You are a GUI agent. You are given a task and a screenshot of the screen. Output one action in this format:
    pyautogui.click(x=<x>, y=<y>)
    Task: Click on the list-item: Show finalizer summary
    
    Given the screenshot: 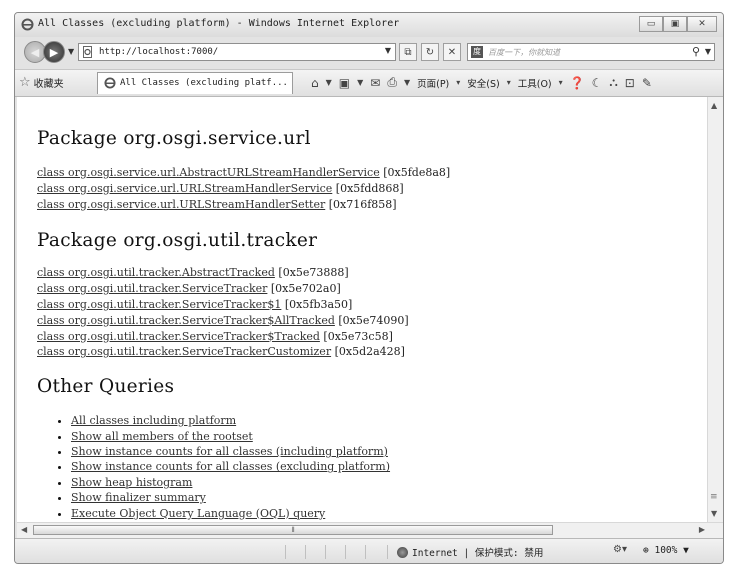 What is the action you would take?
    pyautogui.click(x=384, y=497)
    